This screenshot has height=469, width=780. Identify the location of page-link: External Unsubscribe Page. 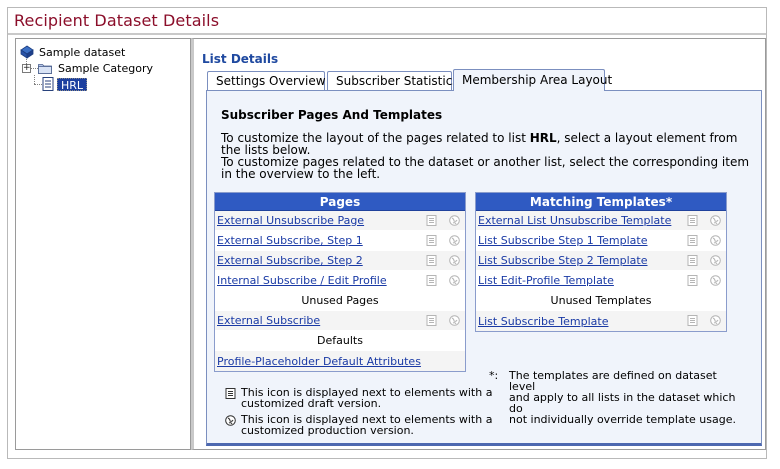
(289, 220).